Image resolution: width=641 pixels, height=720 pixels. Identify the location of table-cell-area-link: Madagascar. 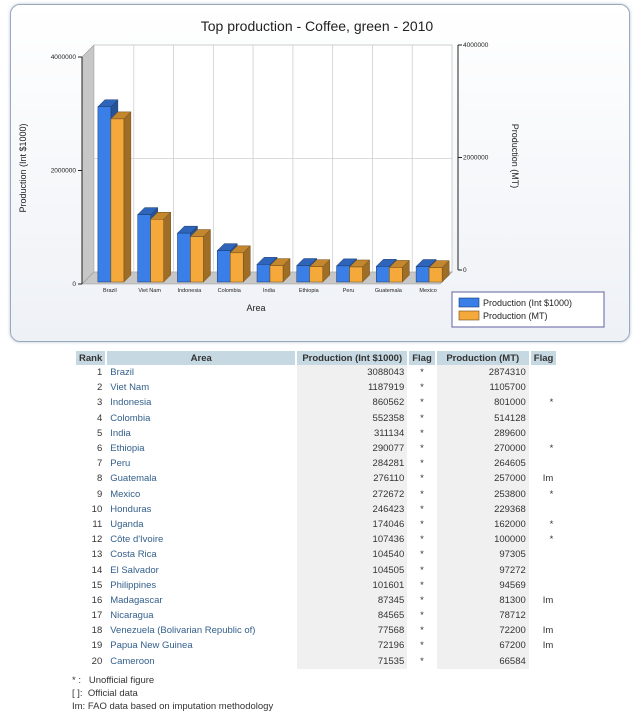
(201, 600).